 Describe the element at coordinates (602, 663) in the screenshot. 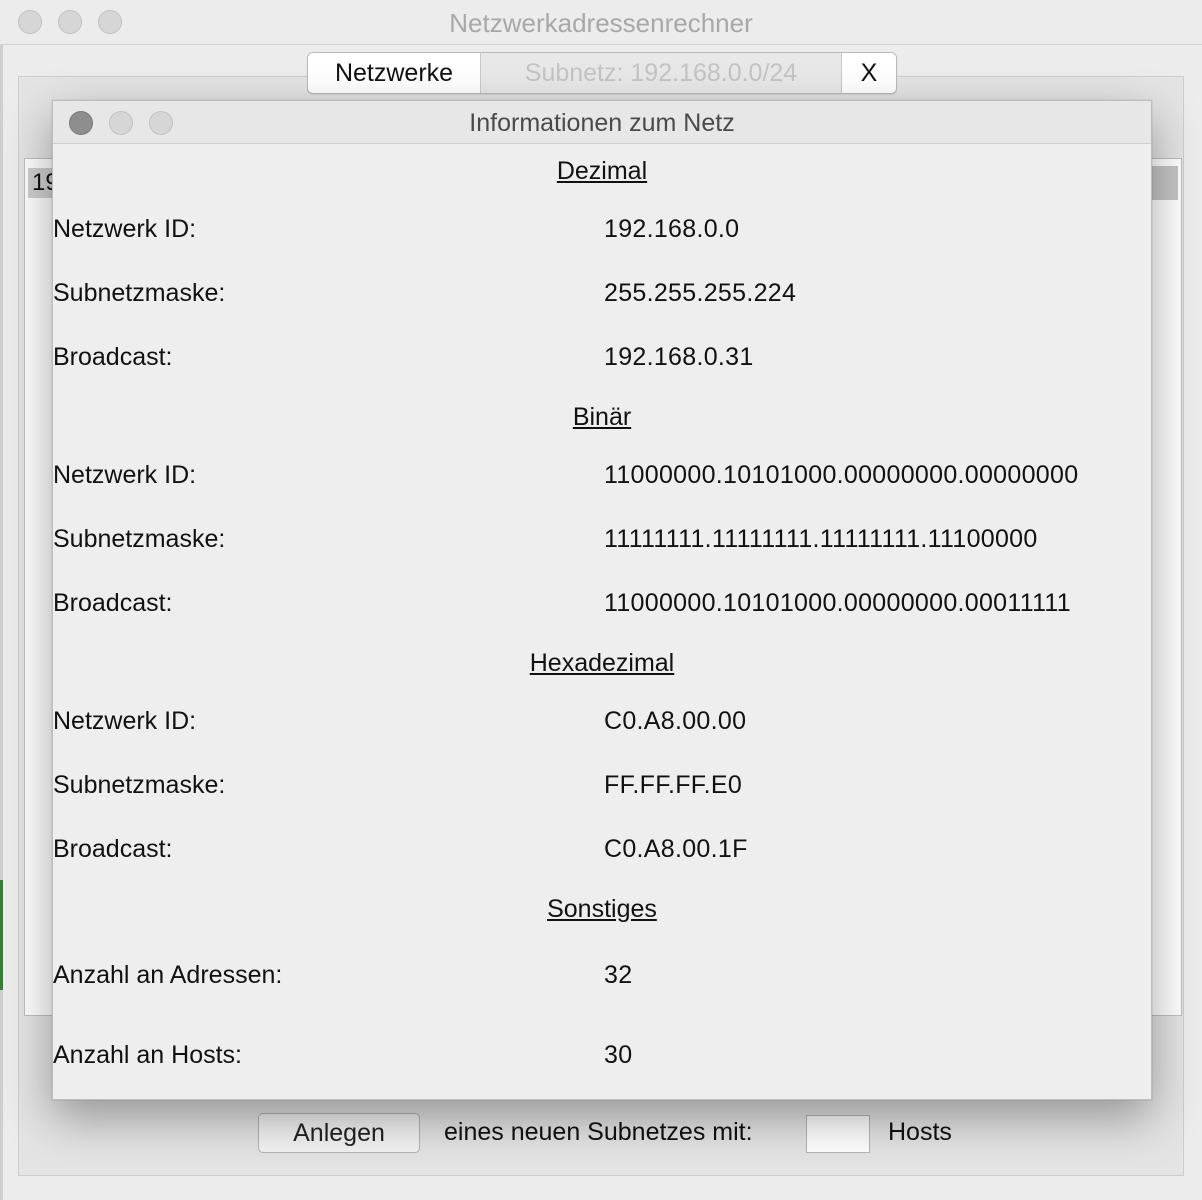

I see `section-heading-hexadezimal: Hexadezimal` at that location.